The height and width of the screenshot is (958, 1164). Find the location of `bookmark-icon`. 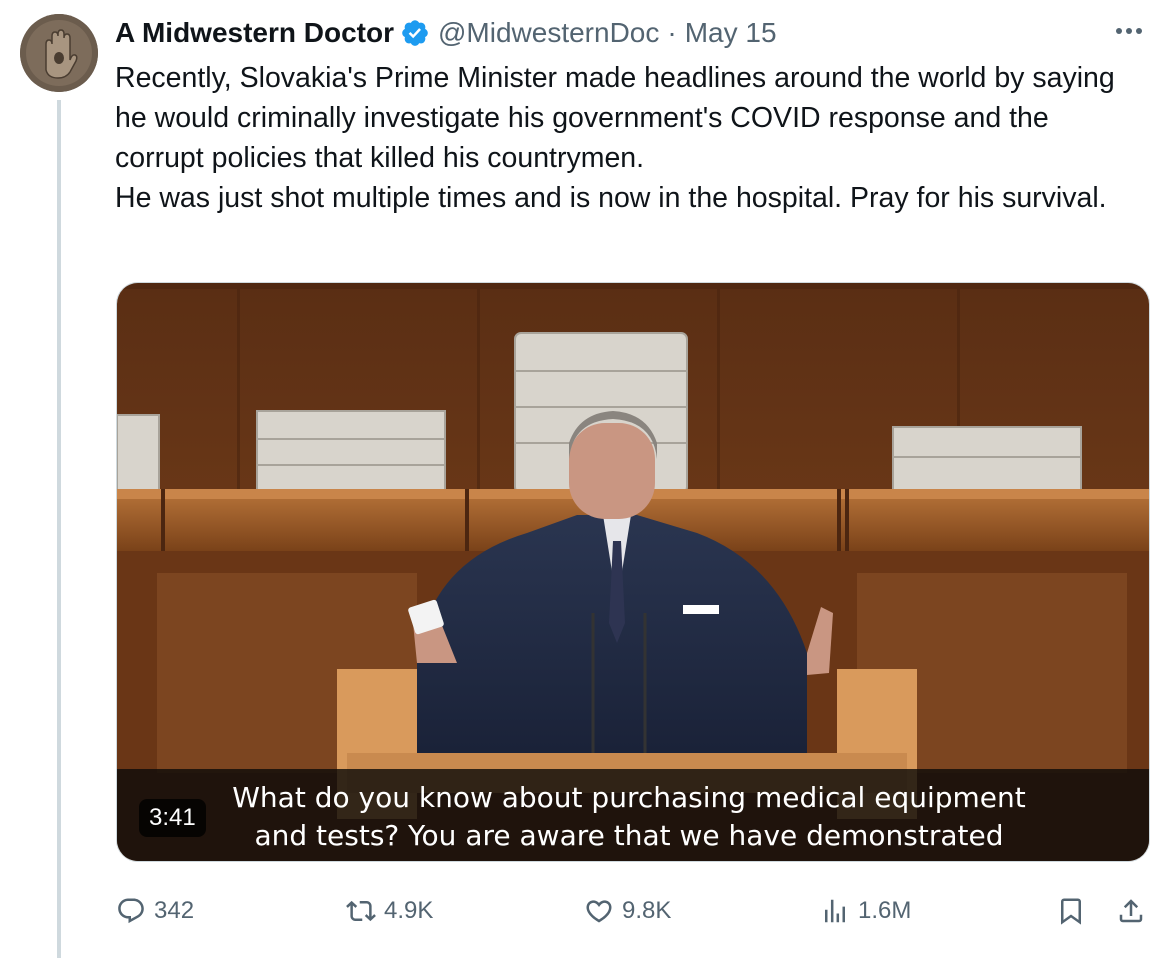

bookmark-icon is located at coordinates (1071, 911).